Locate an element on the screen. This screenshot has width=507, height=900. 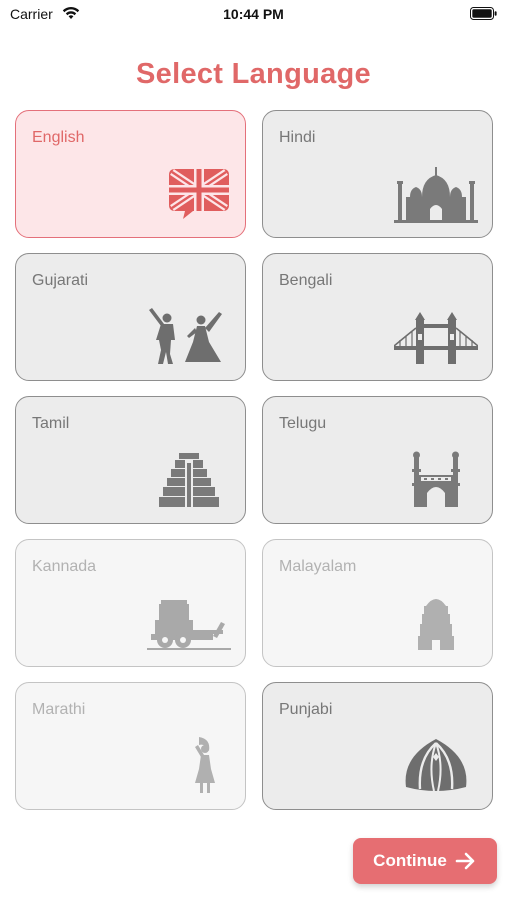
uk-flag-bubble-icon is located at coordinates (189, 194).